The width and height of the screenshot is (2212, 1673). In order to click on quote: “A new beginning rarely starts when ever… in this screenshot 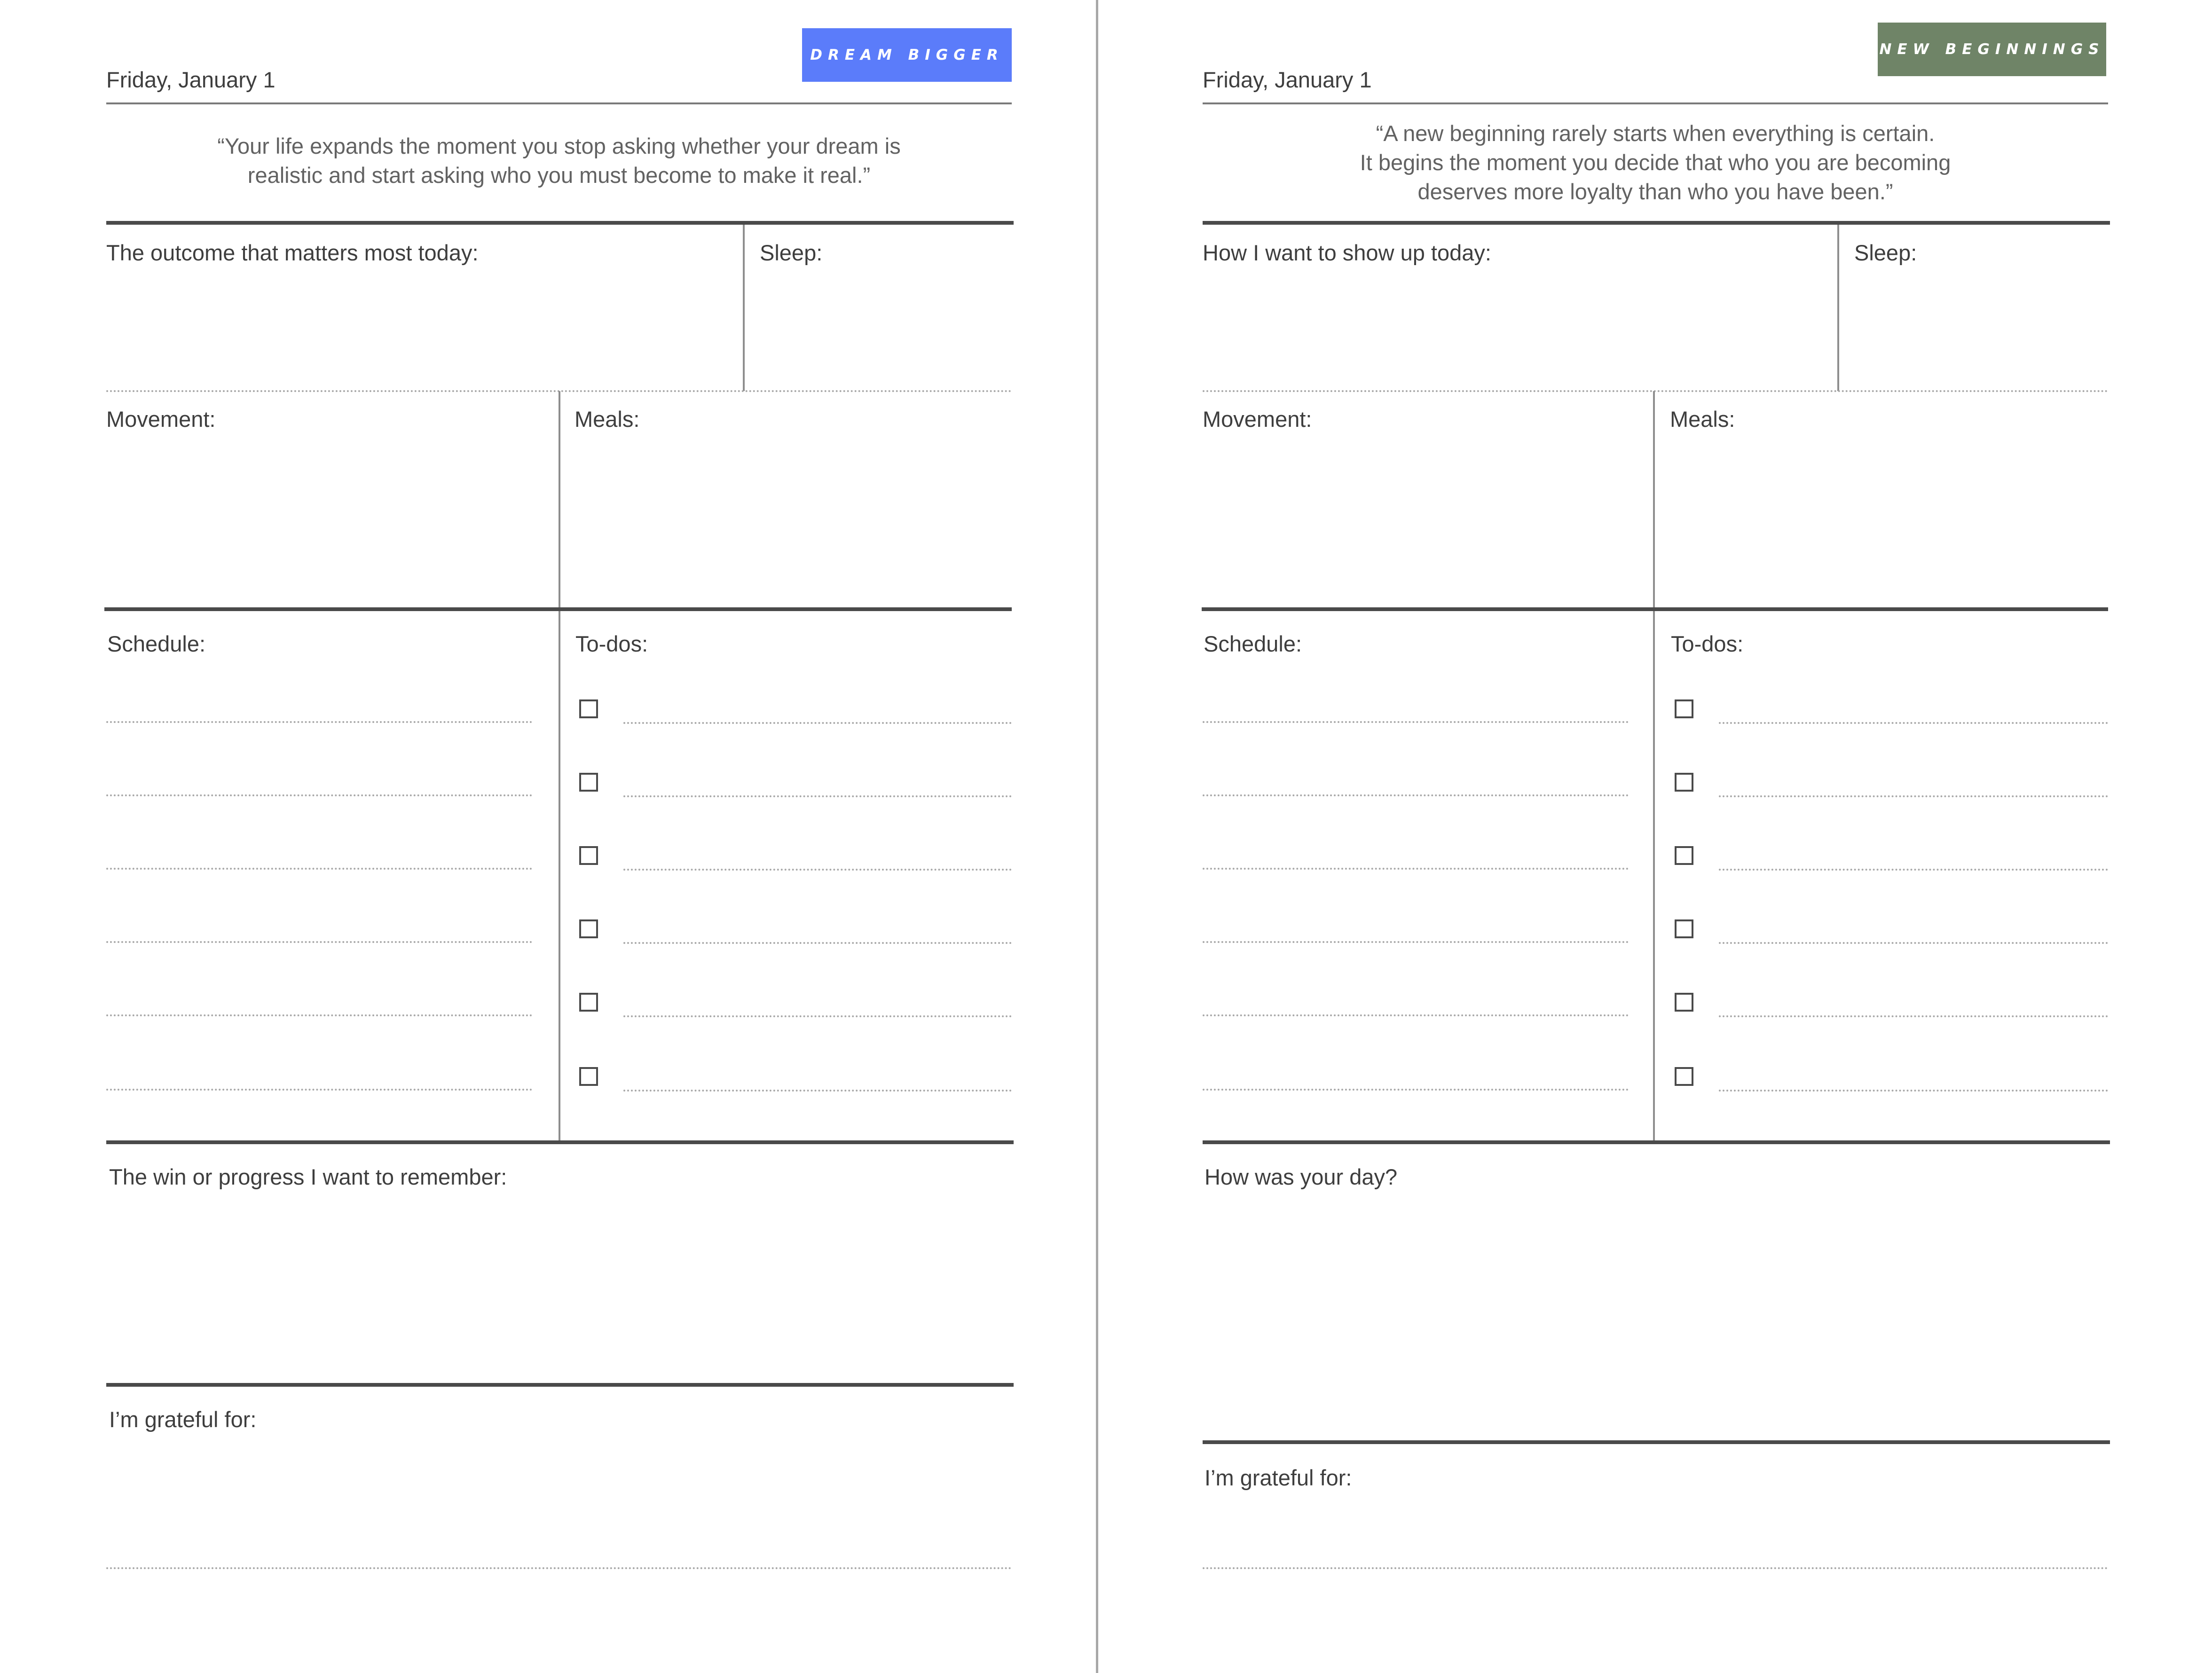, I will do `click(1655, 162)`.